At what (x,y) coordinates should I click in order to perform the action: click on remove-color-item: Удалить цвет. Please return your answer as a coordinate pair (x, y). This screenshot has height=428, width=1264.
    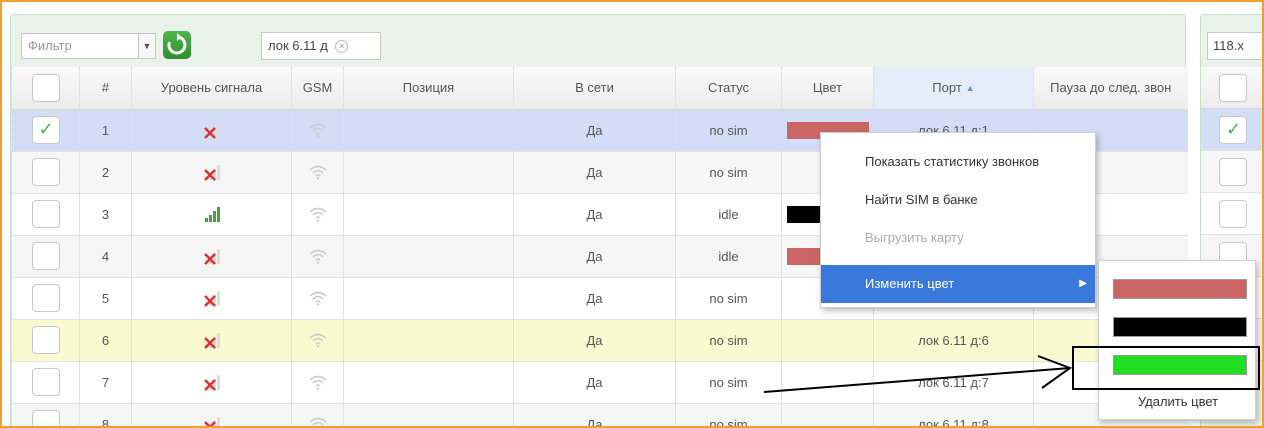
    Looking at the image, I should click on (1178, 401).